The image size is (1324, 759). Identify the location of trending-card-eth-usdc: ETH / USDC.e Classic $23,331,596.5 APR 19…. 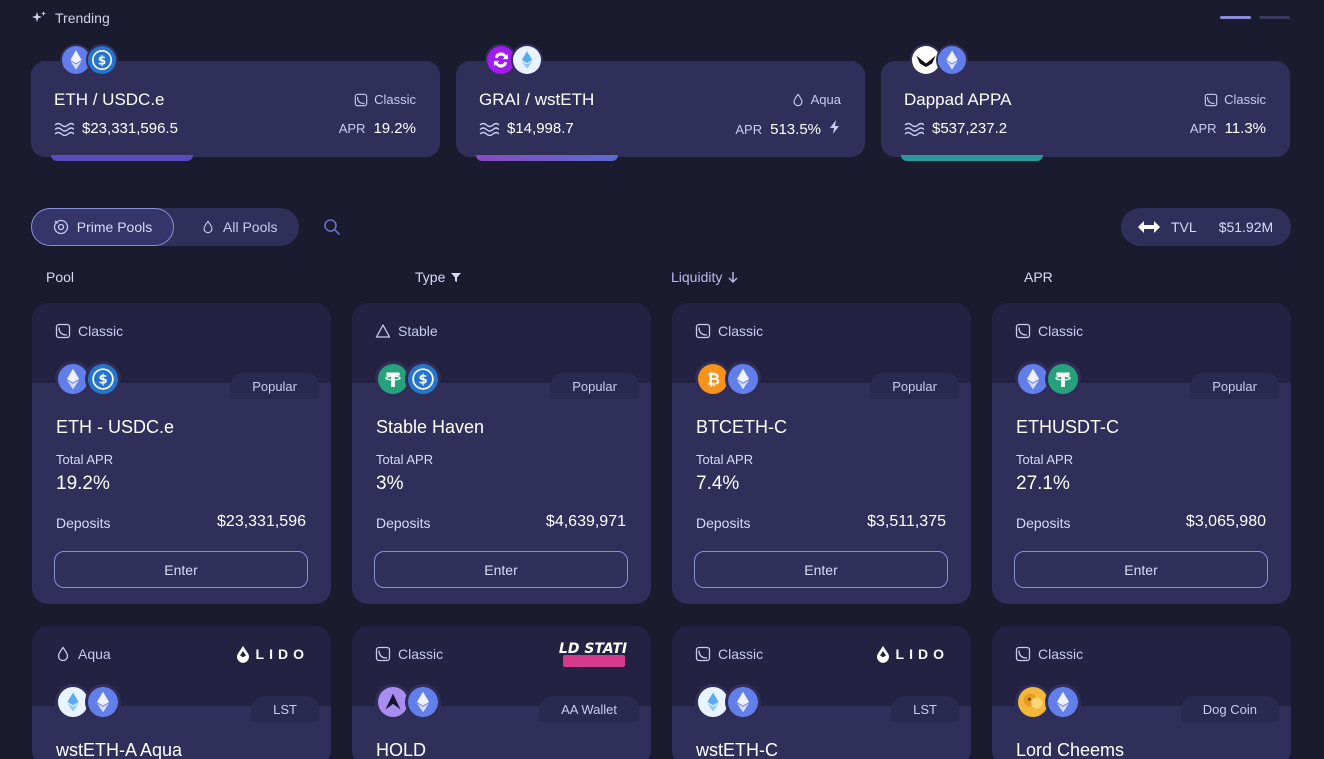
(235, 102).